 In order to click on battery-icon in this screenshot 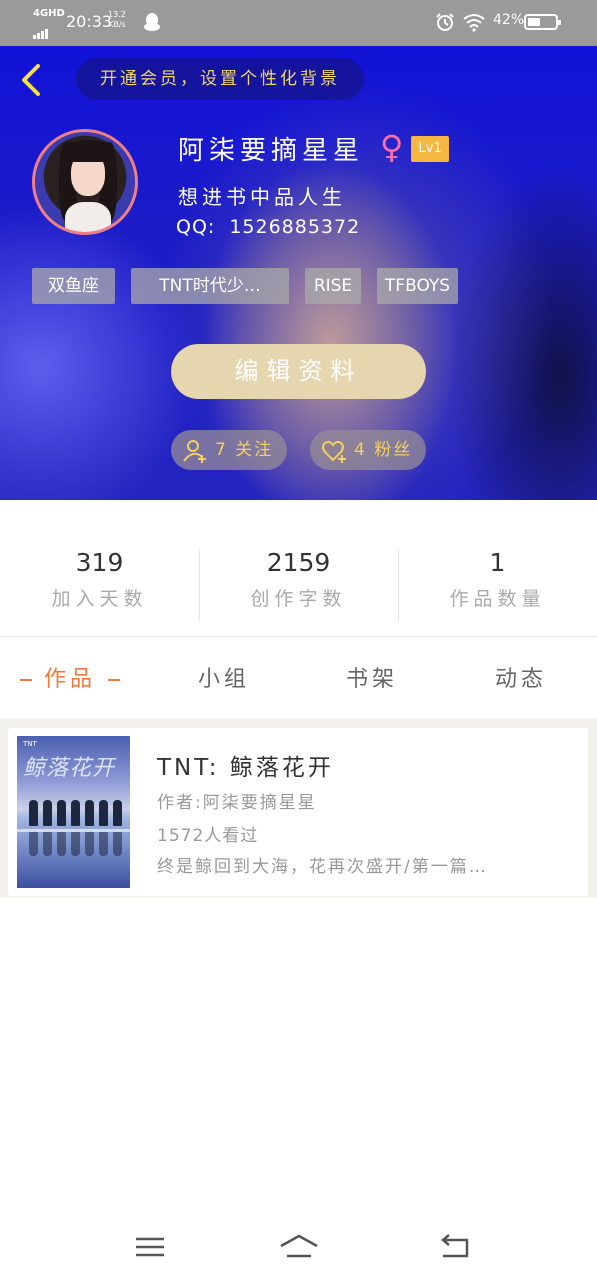, I will do `click(542, 22)`.